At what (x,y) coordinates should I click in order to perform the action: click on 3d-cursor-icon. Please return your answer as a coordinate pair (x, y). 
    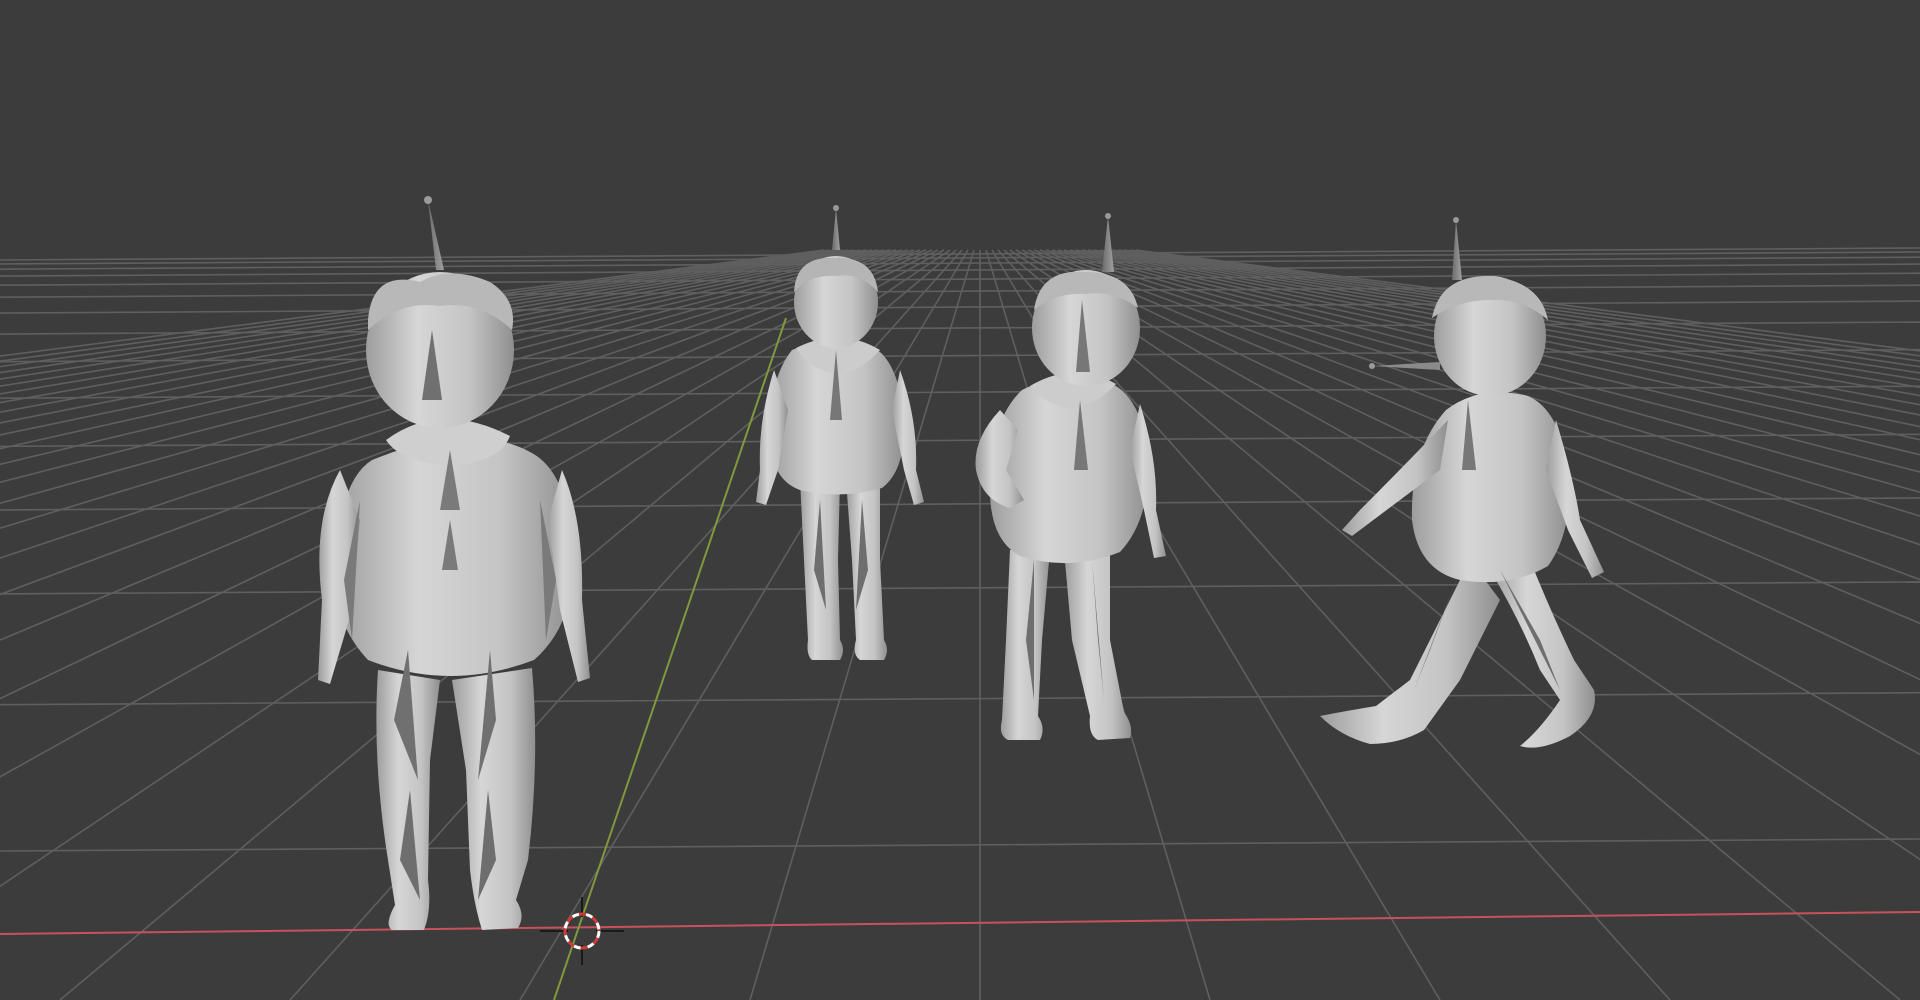
    Looking at the image, I should click on (582, 931).